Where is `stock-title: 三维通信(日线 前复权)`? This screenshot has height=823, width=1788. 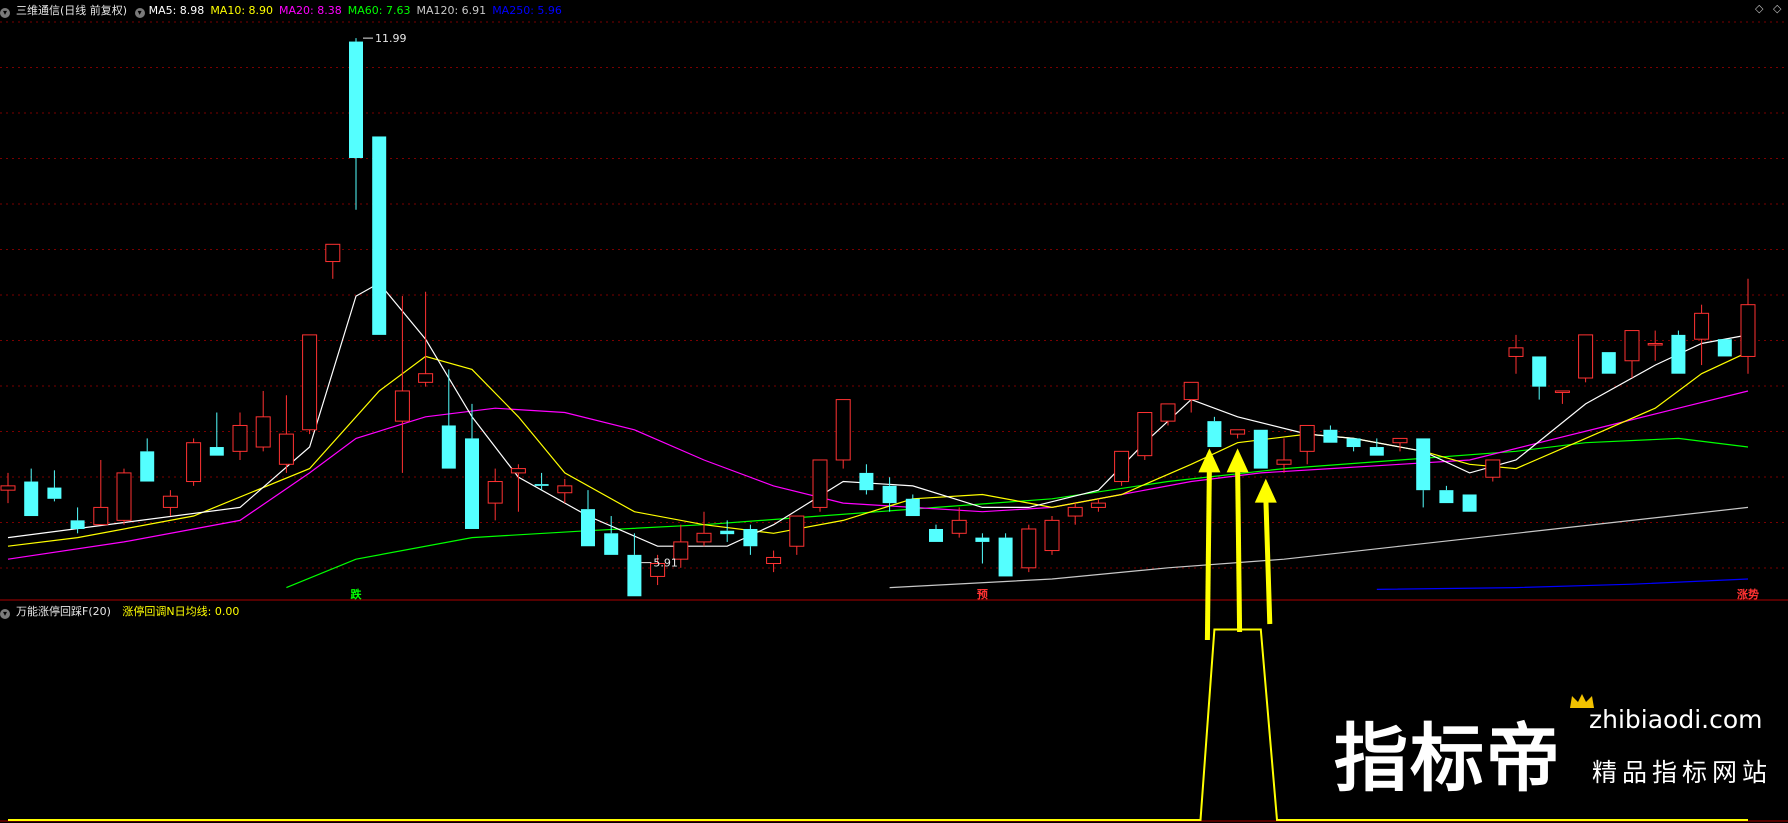
stock-title: 三维通信(日线 前复权) is located at coordinates (72, 10).